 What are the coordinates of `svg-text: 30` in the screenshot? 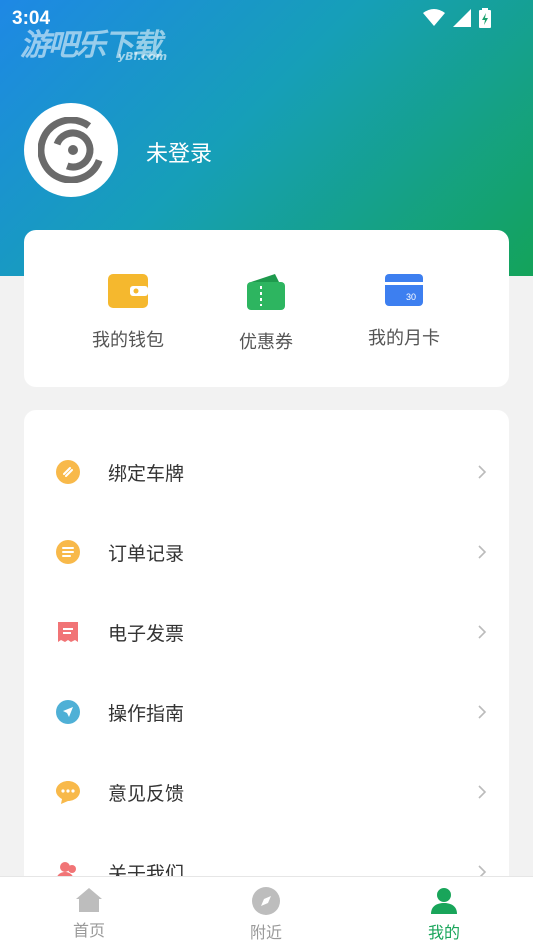 It's located at (411, 297).